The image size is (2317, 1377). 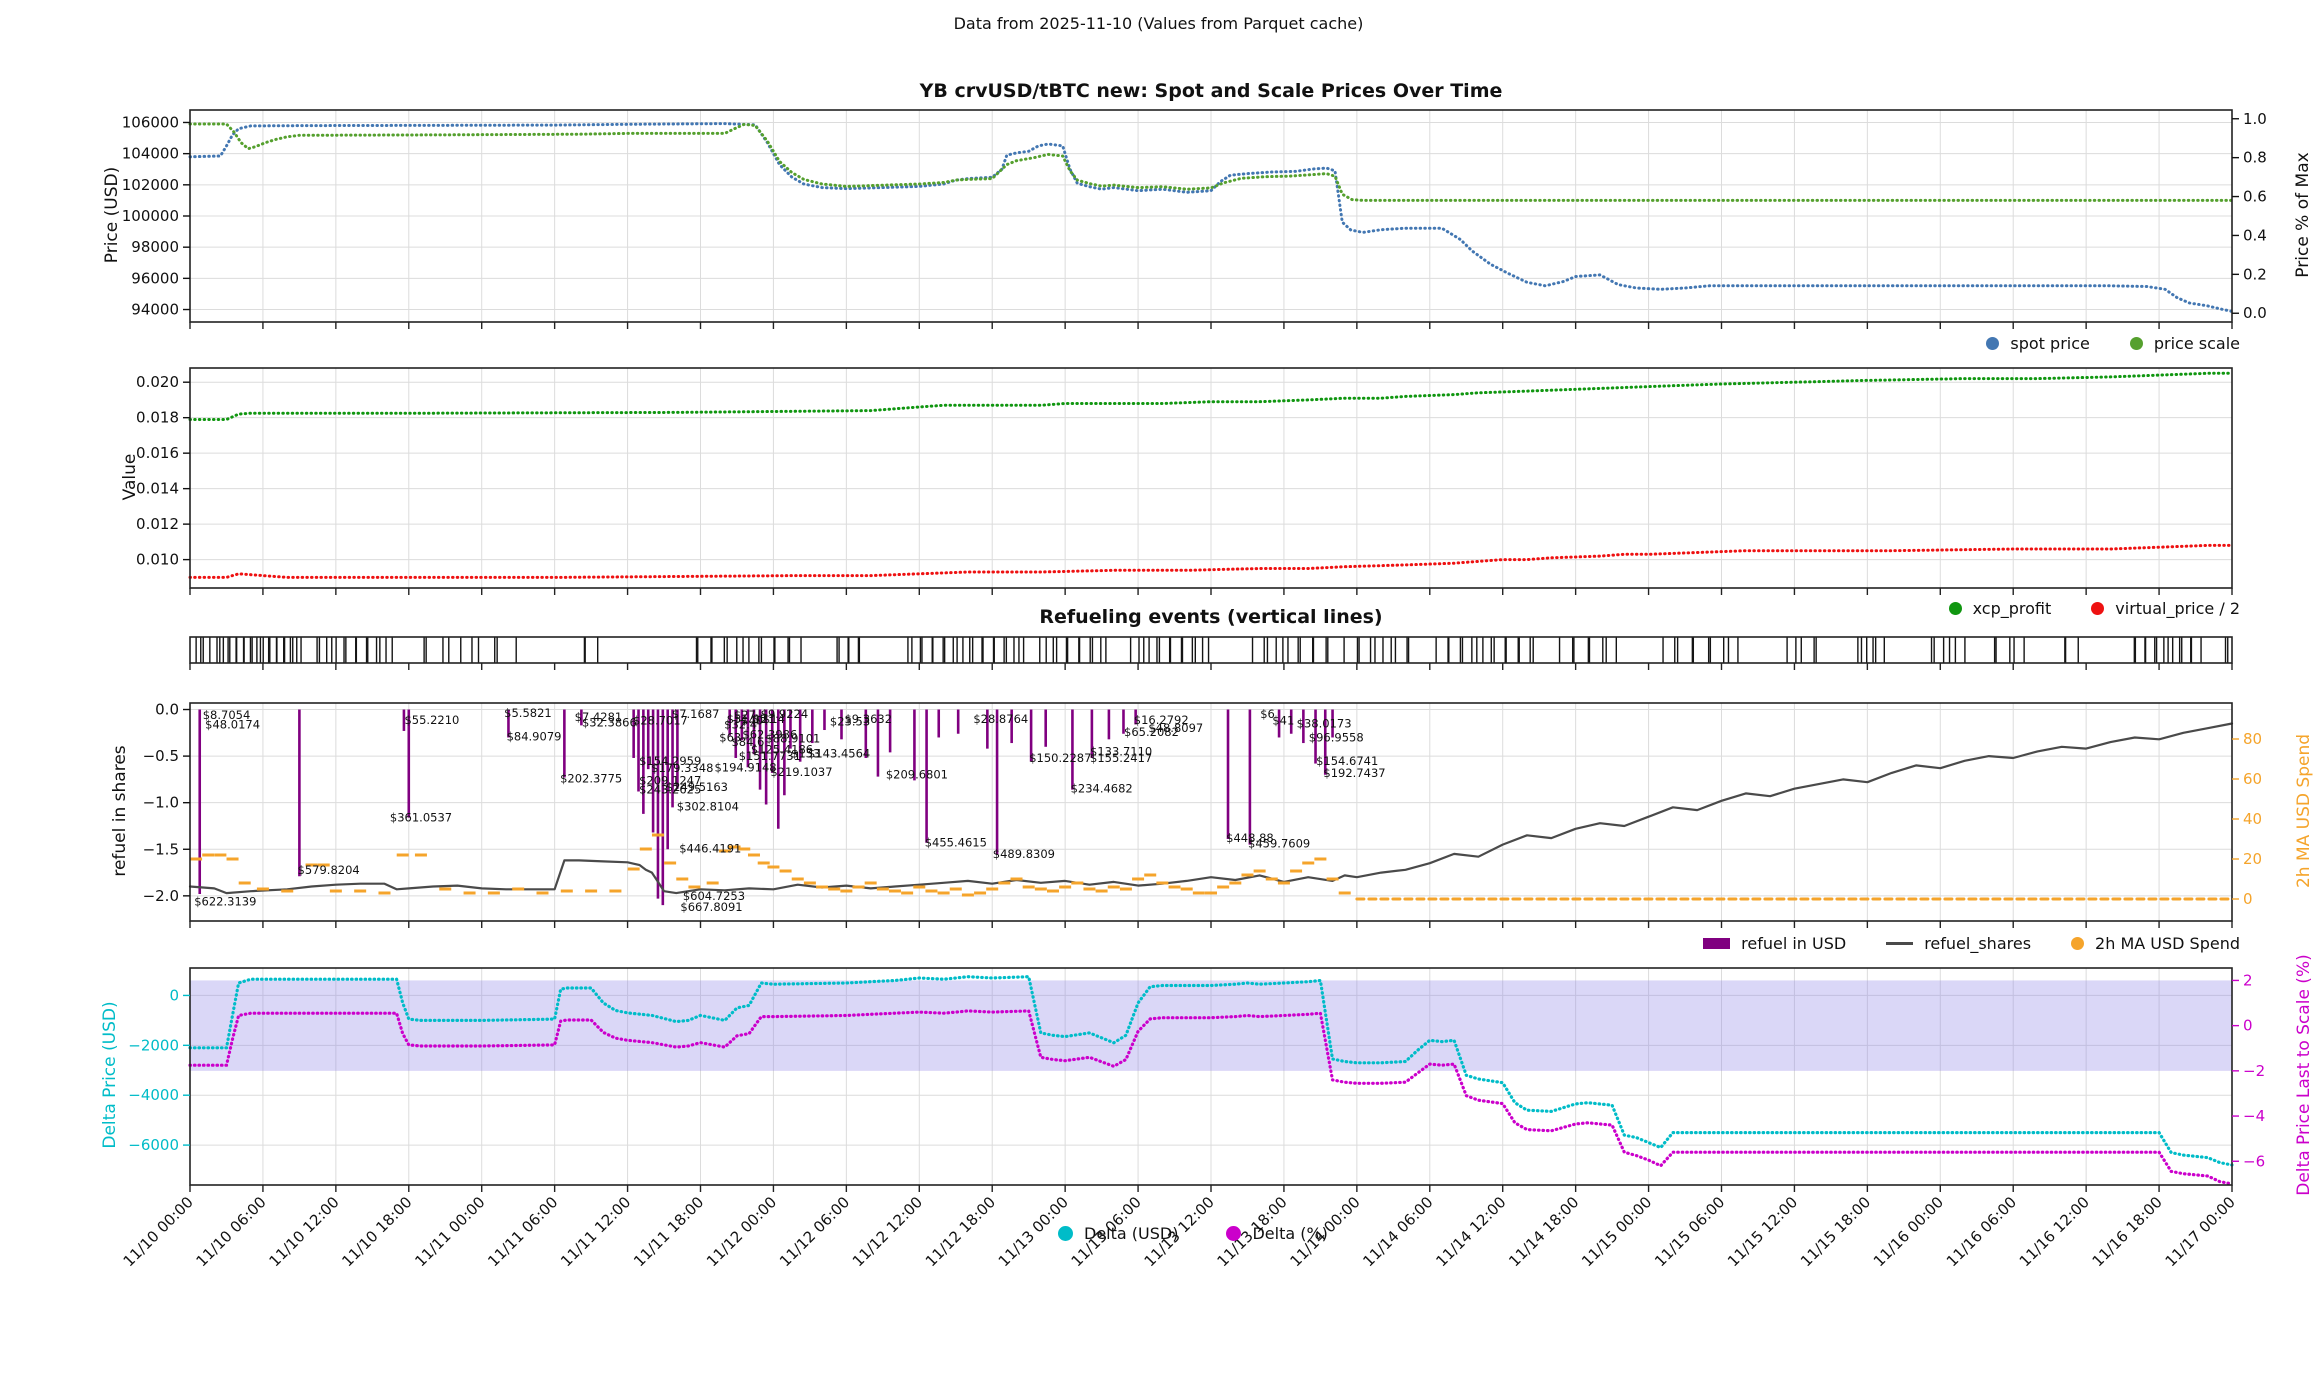 What do you see at coordinates (2050, 343) in the screenshot?
I see `legend-label: spot price` at bounding box center [2050, 343].